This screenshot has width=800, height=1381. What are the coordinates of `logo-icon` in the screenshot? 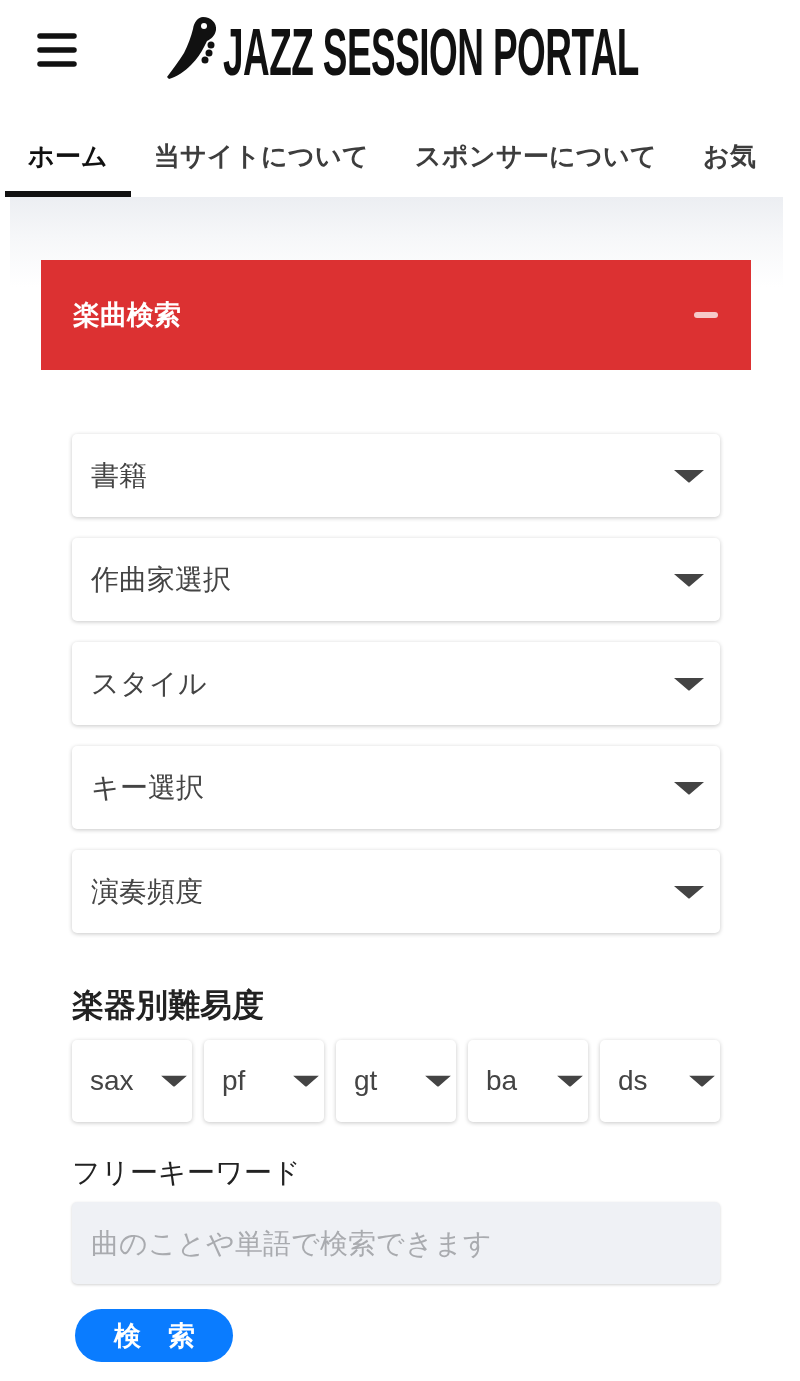 It's located at (192, 48).